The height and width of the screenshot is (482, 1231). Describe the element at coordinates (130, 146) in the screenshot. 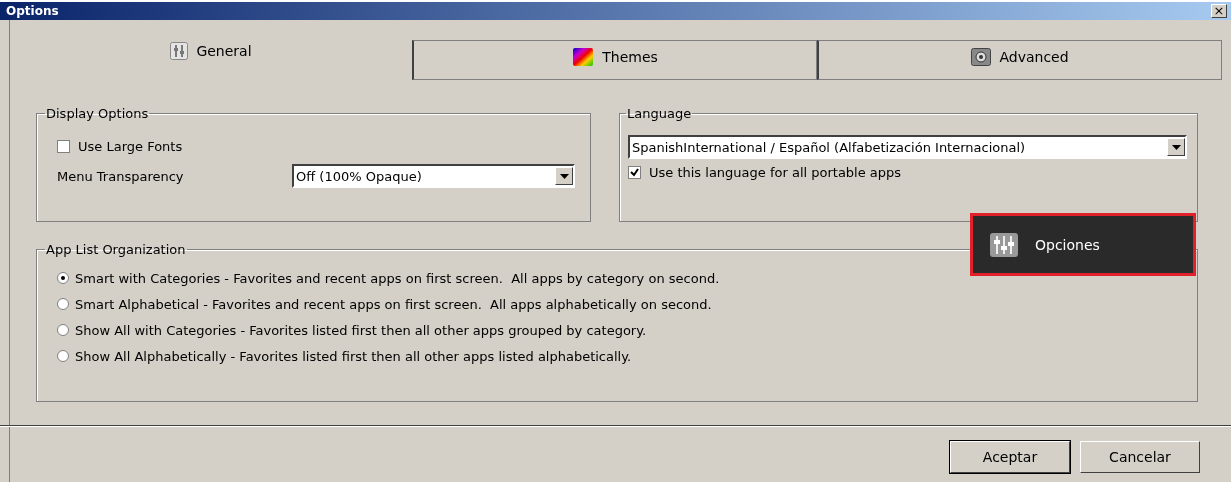

I see `checkbox-label: Use Large Fonts` at that location.